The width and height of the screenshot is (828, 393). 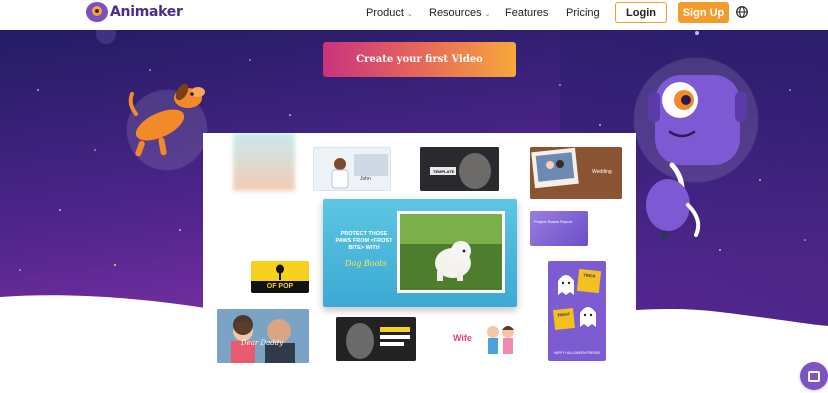 What do you see at coordinates (553, 221) in the screenshot?
I see `report-label: Project Status Report` at bounding box center [553, 221].